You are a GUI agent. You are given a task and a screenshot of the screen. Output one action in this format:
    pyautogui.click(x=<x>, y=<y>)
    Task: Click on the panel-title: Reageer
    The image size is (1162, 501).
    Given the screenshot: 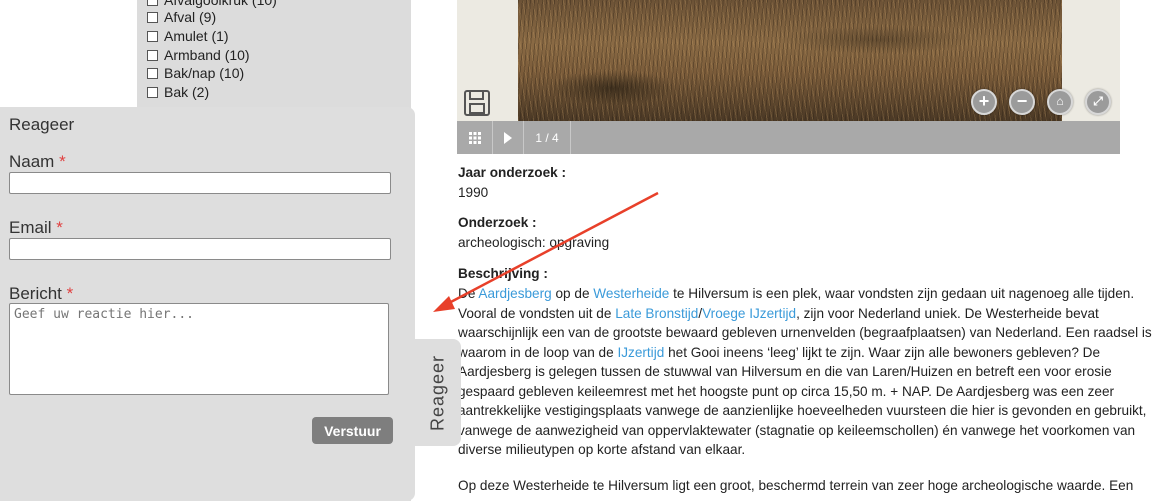 What is the action you would take?
    pyautogui.click(x=42, y=124)
    